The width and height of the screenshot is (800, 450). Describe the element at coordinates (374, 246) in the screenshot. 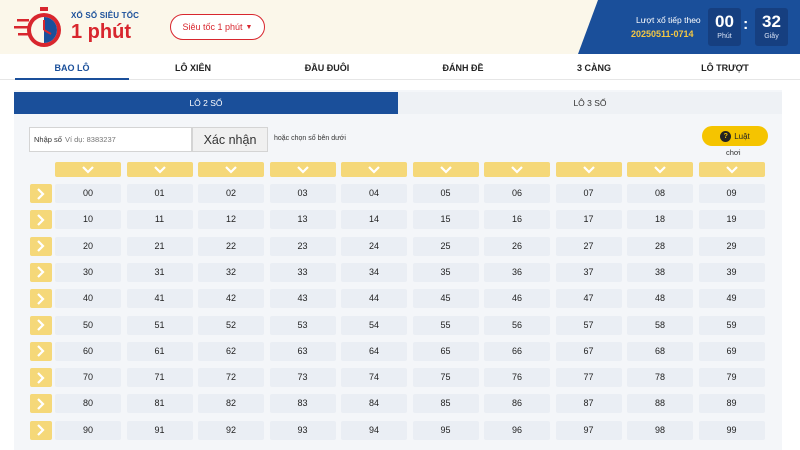

I see `number-cell-24: 24` at that location.